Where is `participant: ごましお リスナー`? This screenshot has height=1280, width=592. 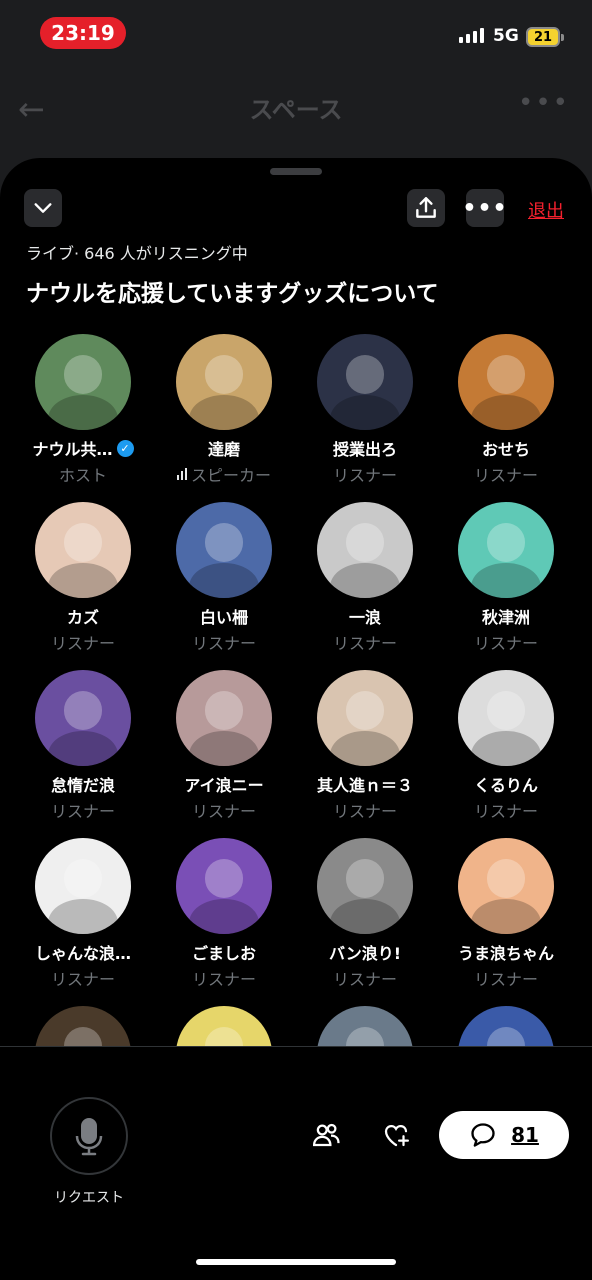 participant: ごましお リスナー is located at coordinates (224, 914).